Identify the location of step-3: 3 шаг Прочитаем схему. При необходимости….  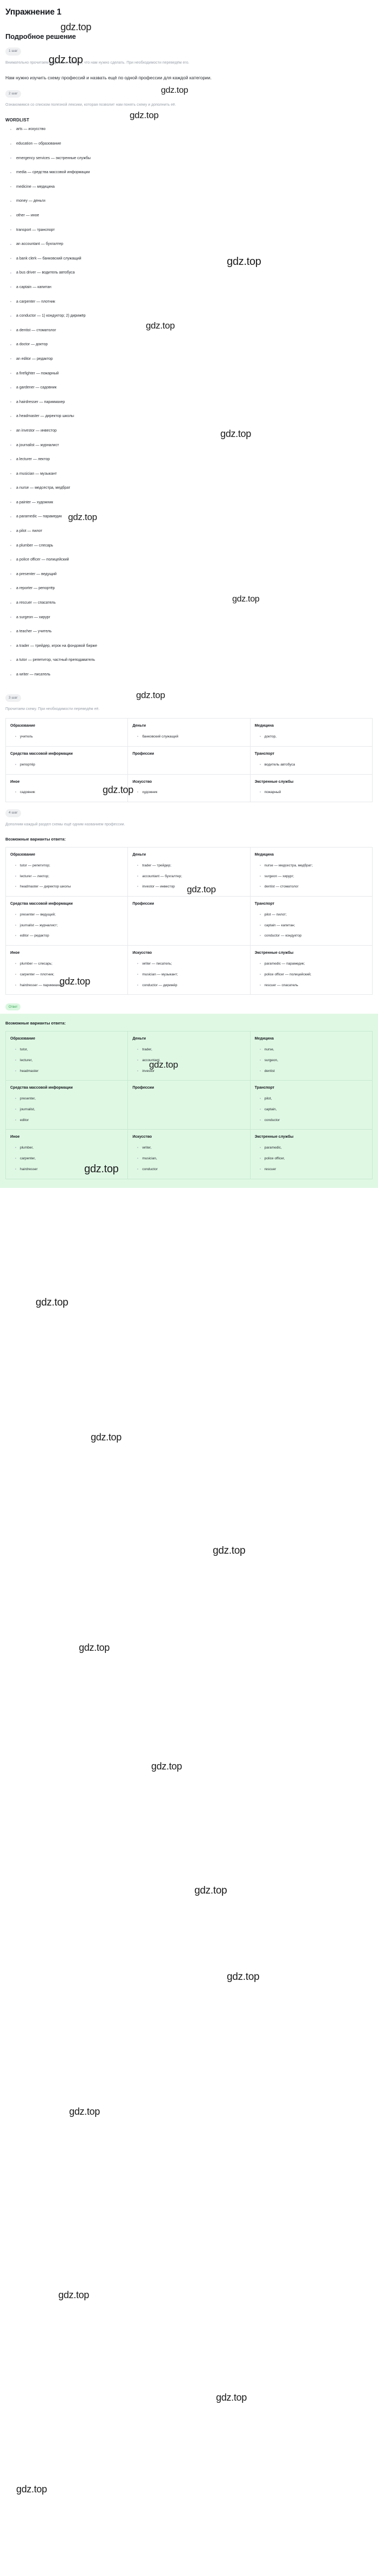
(189, 745).